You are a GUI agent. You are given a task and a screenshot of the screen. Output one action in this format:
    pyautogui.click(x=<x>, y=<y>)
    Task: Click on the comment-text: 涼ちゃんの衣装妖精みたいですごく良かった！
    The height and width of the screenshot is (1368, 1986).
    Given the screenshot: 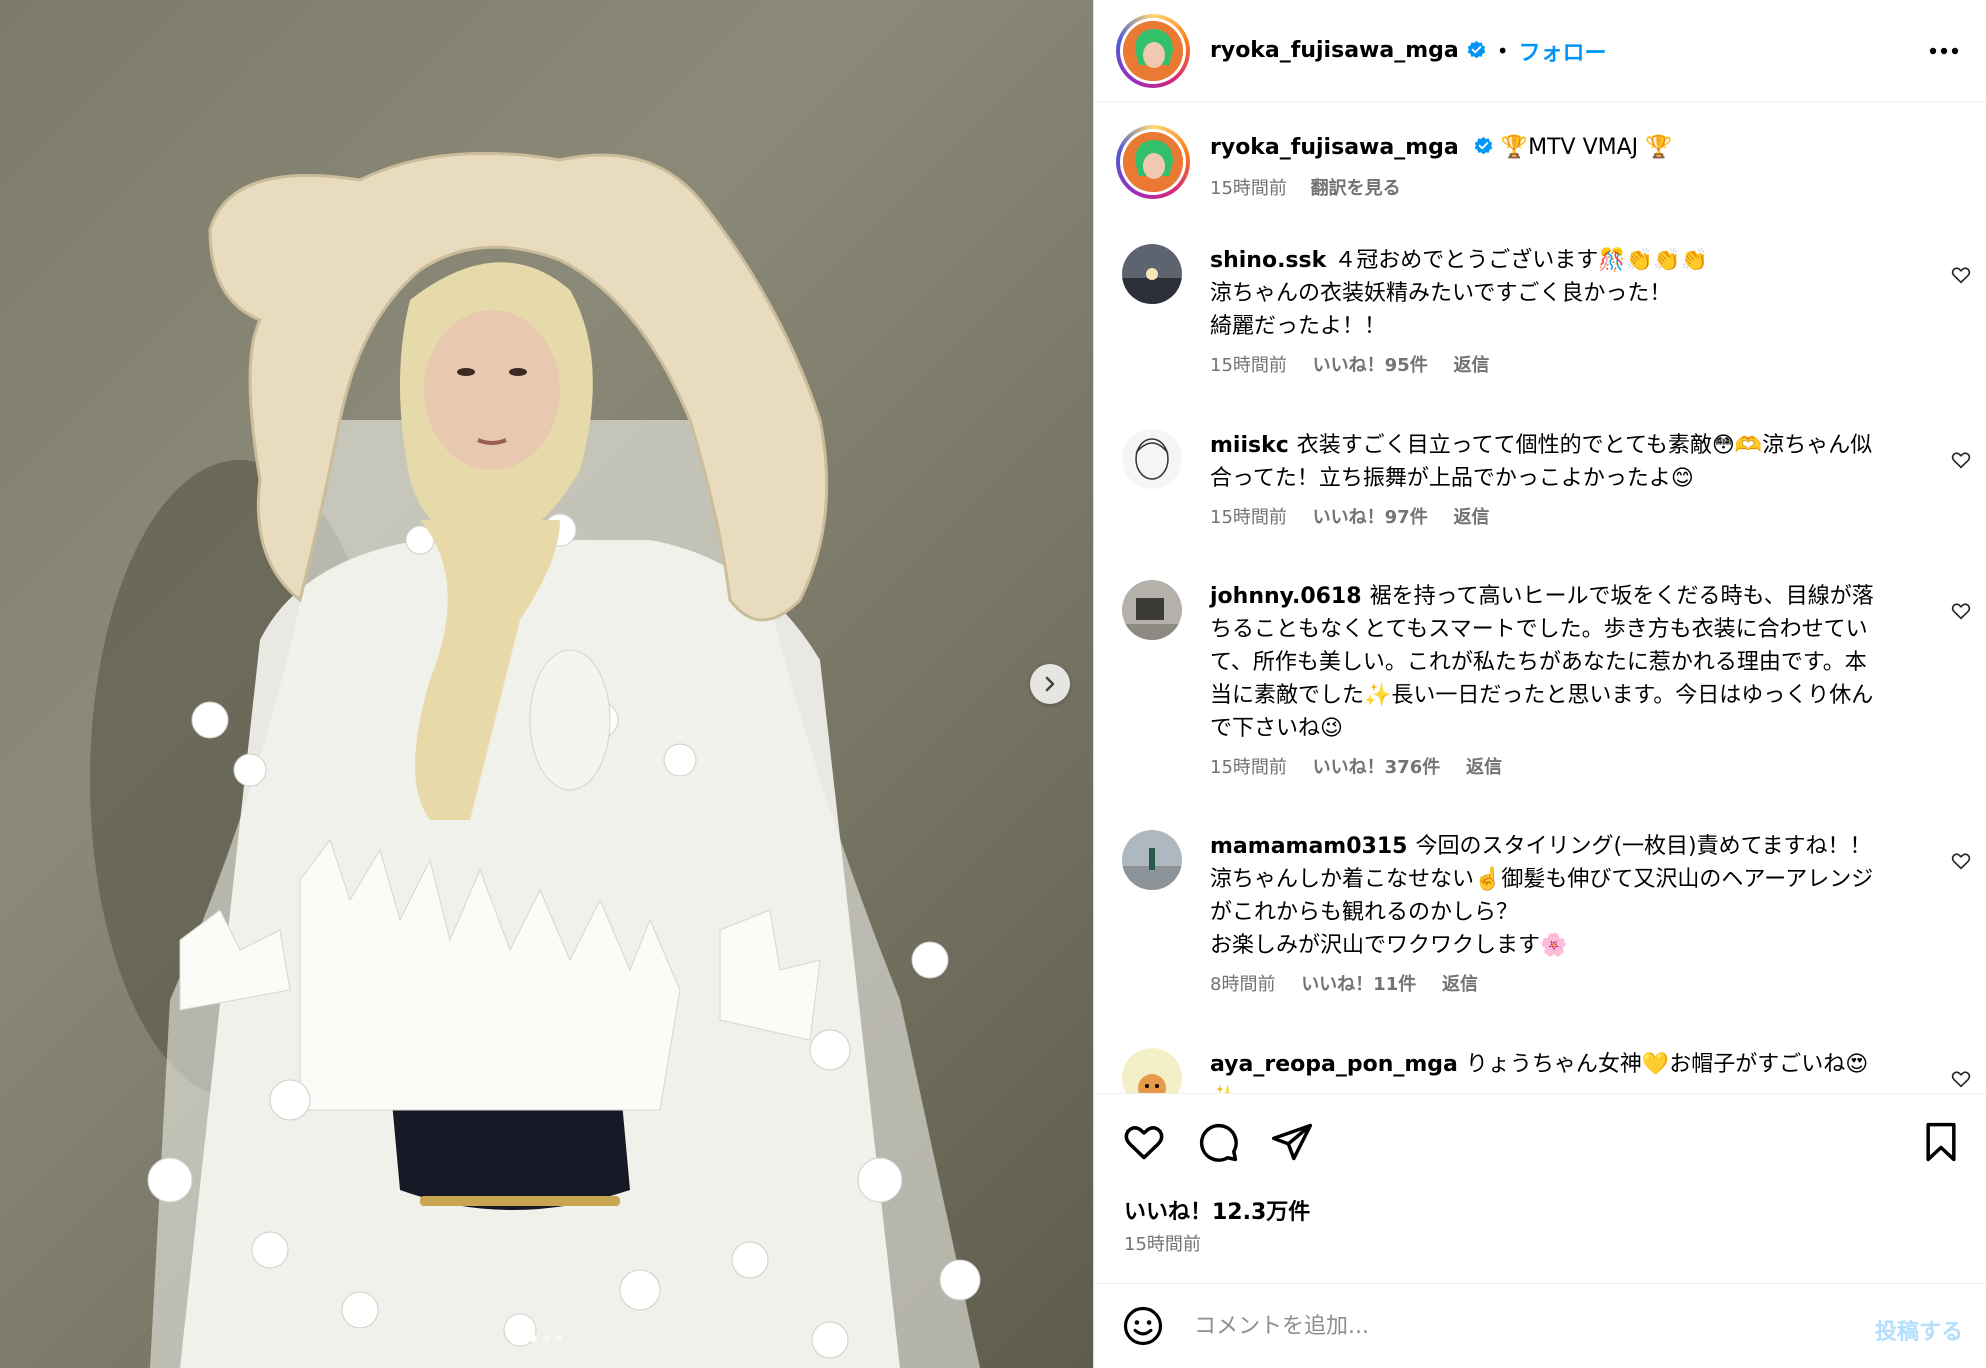 What is the action you would take?
    pyautogui.click(x=1441, y=293)
    